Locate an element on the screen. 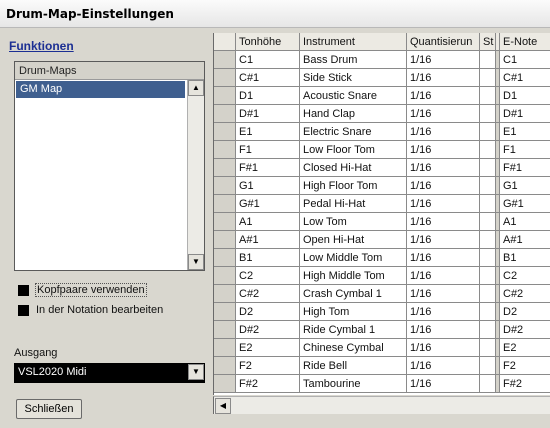 The height and width of the screenshot is (428, 550). cell-pitch: F1 is located at coordinates (268, 150).